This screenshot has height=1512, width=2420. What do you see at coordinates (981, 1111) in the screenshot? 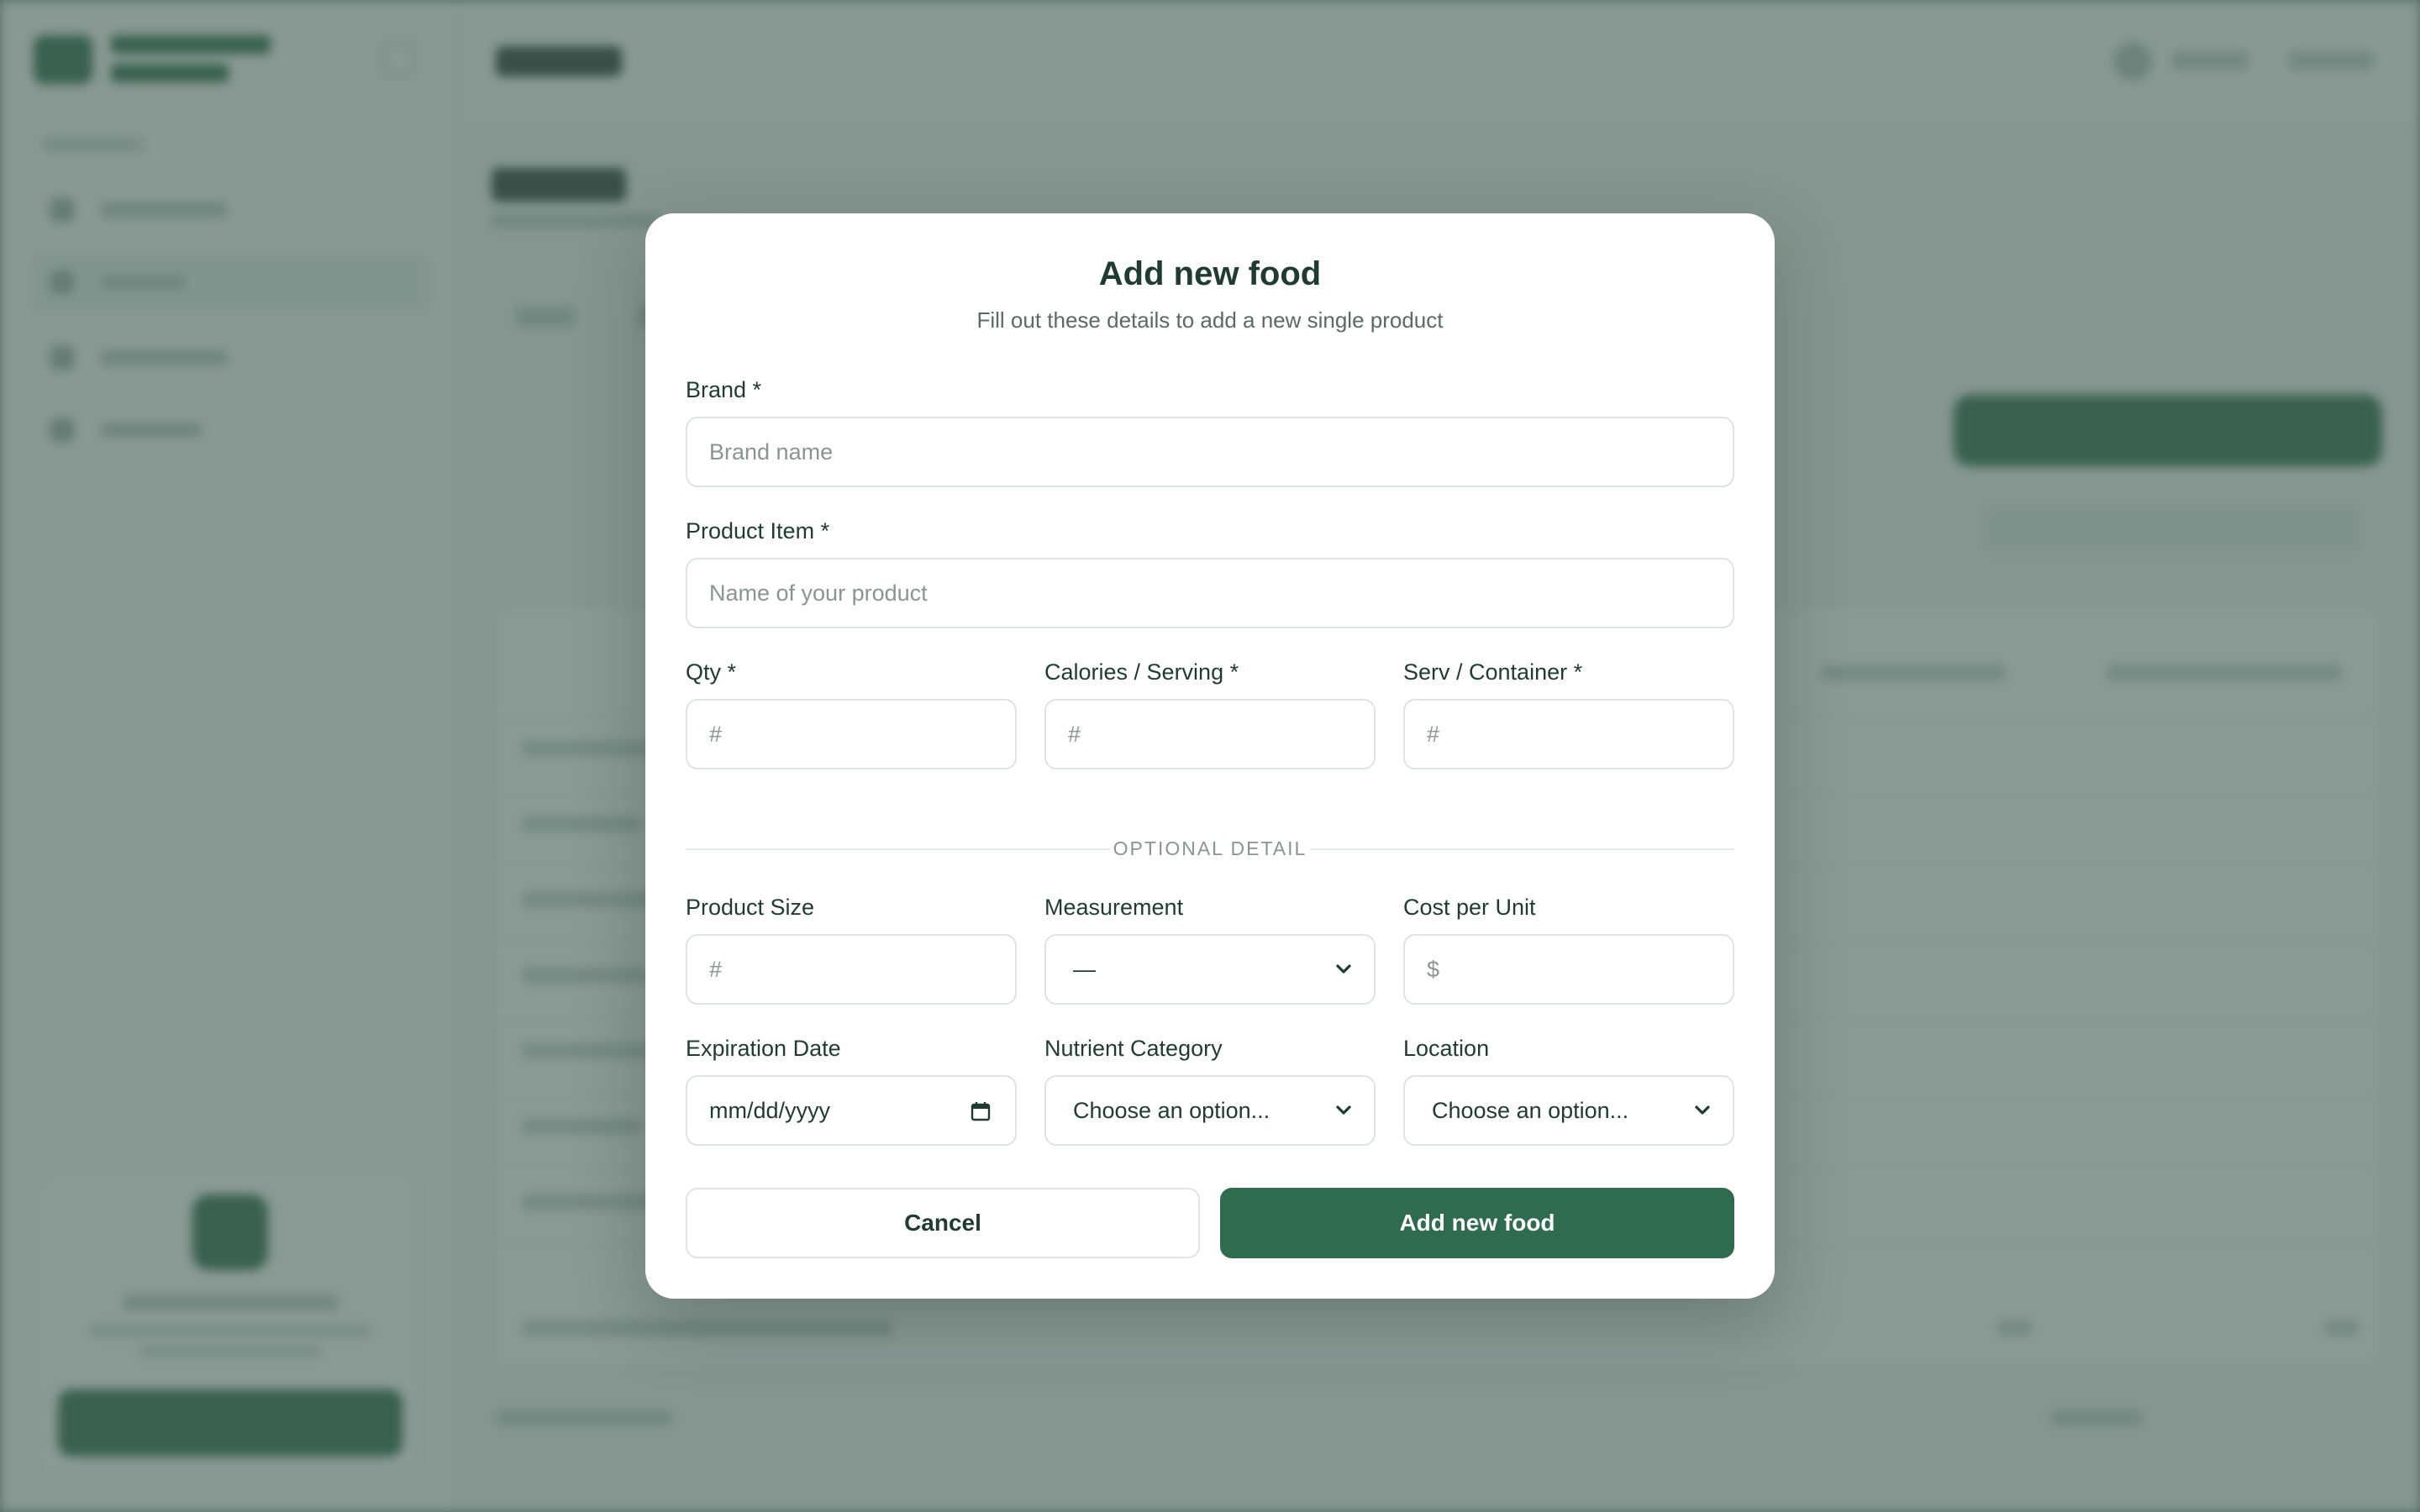
I see `calendar-icon` at bounding box center [981, 1111].